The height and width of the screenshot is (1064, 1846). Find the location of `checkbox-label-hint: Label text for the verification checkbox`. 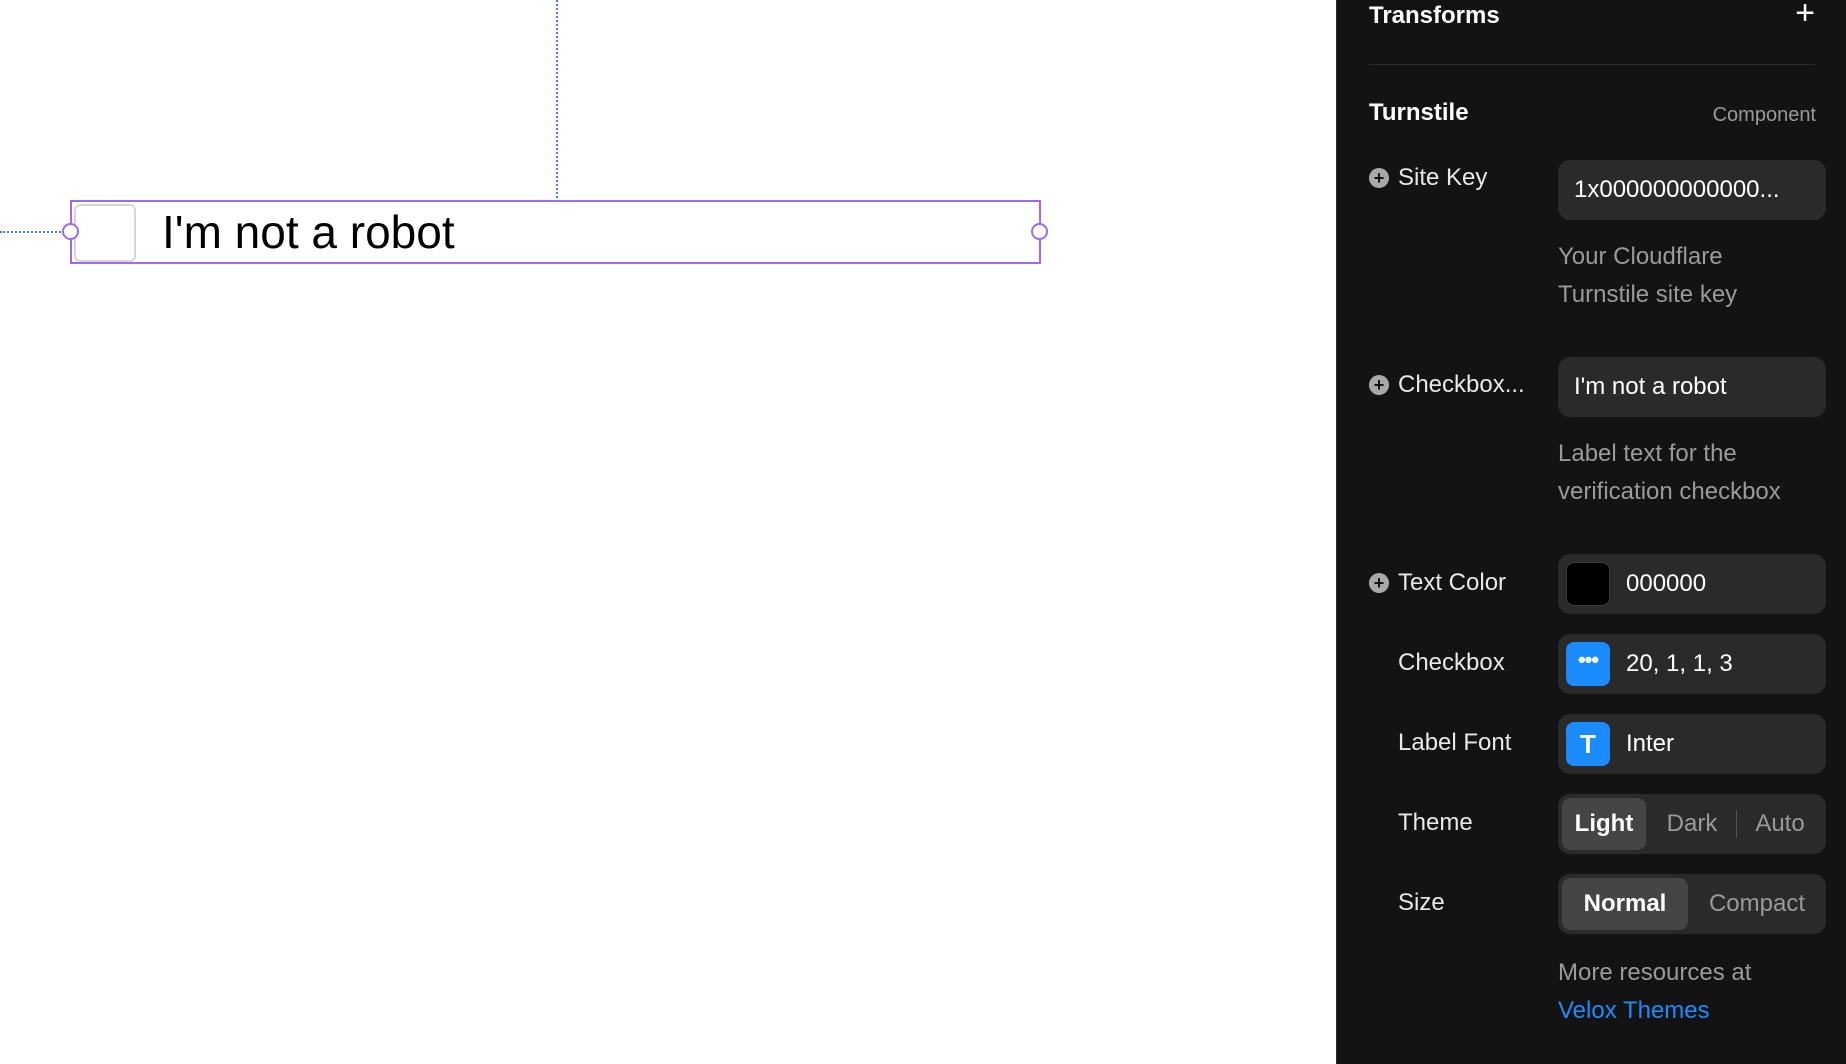

checkbox-label-hint: Label text for the verification checkbox is located at coordinates (1692, 473).